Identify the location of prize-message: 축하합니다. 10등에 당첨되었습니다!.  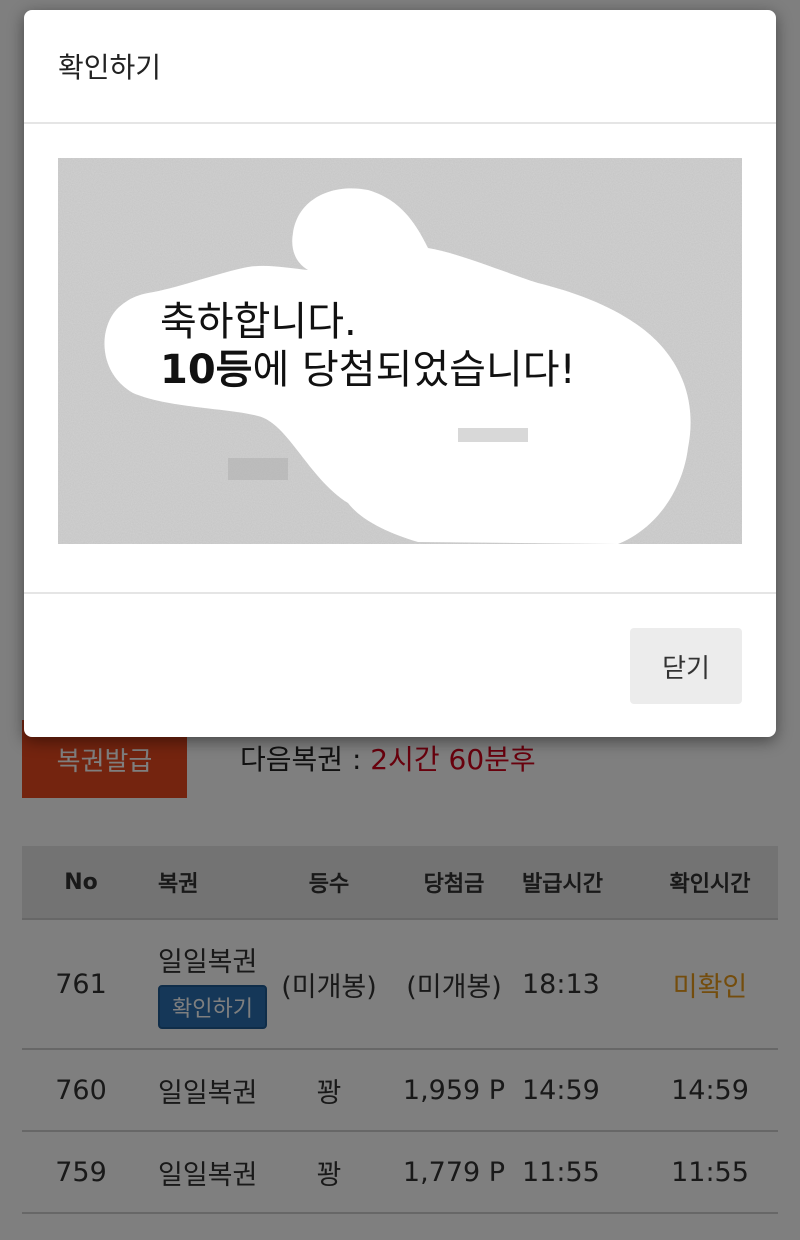
(368, 346).